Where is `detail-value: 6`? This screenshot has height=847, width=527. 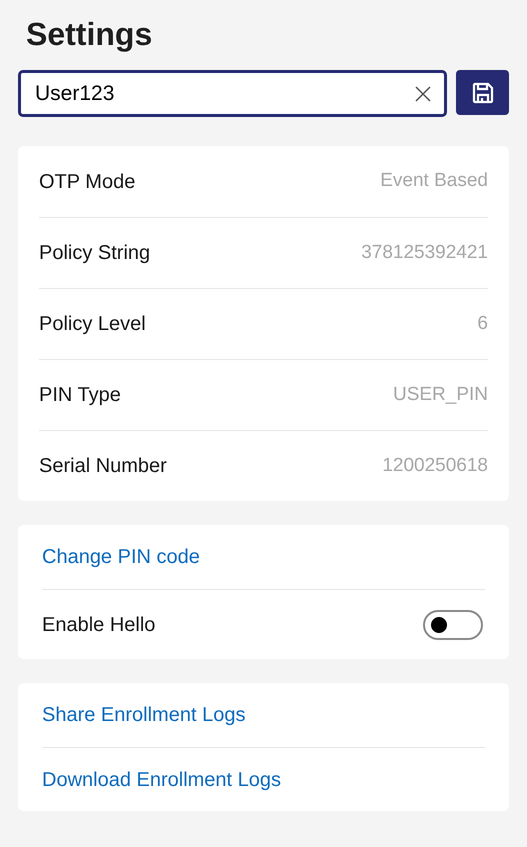
detail-value: 6 is located at coordinates (482, 324).